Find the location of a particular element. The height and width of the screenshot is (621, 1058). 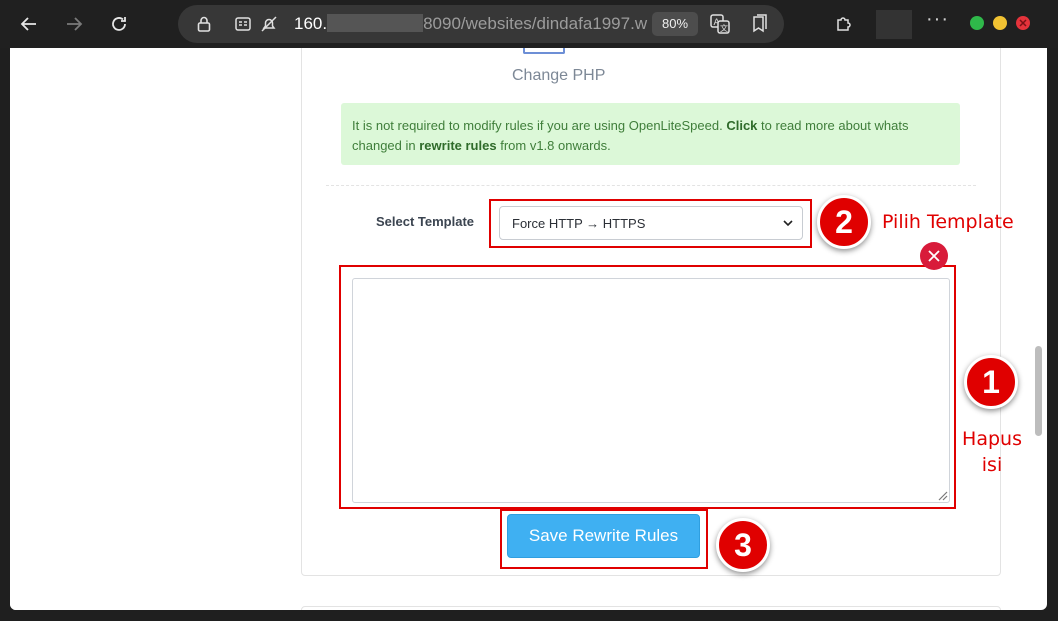

alert-click-link: Click is located at coordinates (741, 125).